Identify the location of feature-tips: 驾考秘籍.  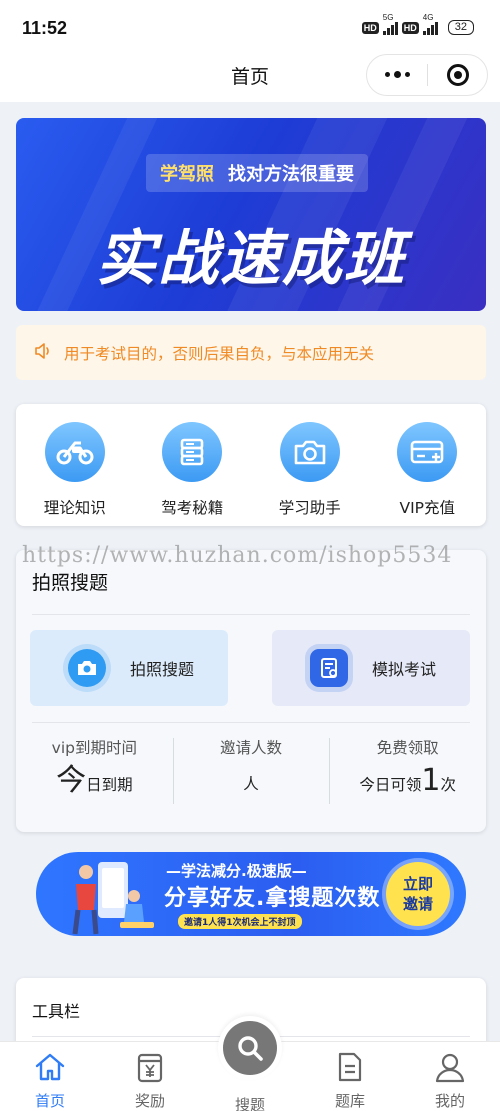
(192, 470).